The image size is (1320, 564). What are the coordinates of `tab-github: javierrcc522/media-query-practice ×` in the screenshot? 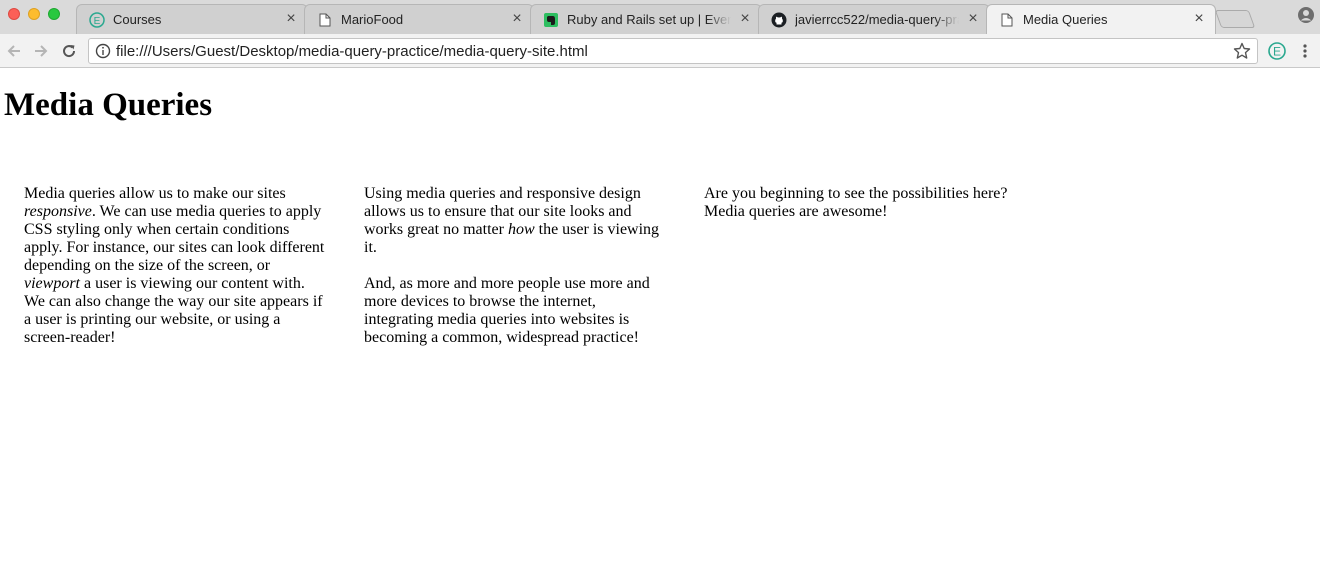 It's located at (874, 19).